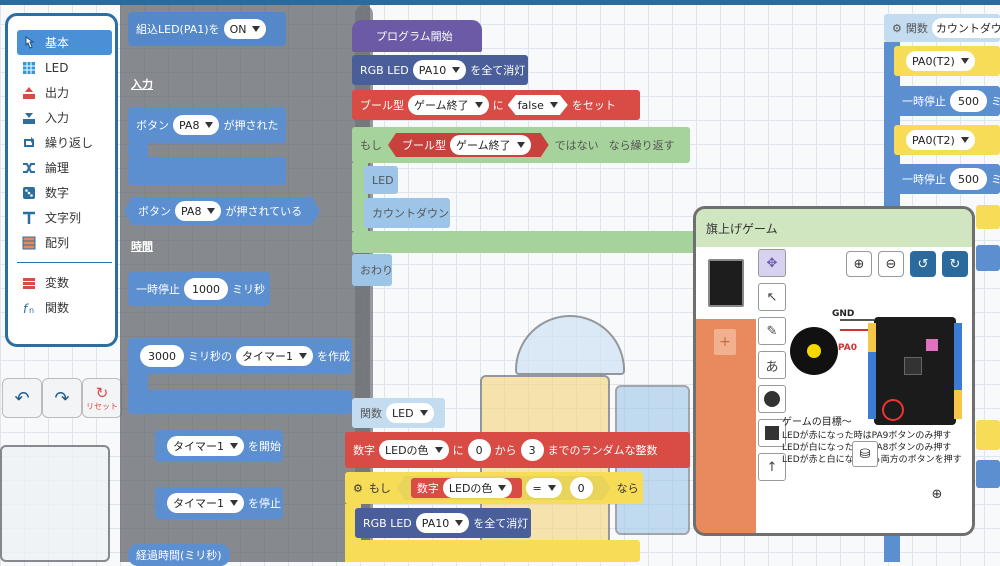 The width and height of the screenshot is (1000, 566). I want to click on pause-block-1: 一時停止 500 ミ, so click(947, 101).